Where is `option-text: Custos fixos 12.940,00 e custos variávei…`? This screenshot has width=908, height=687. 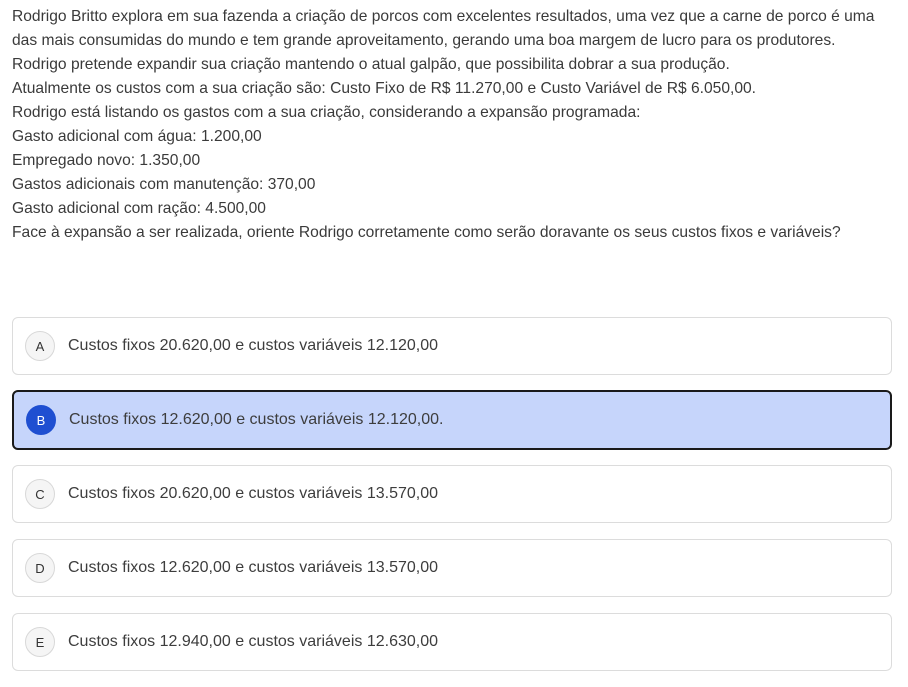 option-text: Custos fixos 12.940,00 e custos variávei… is located at coordinates (253, 641).